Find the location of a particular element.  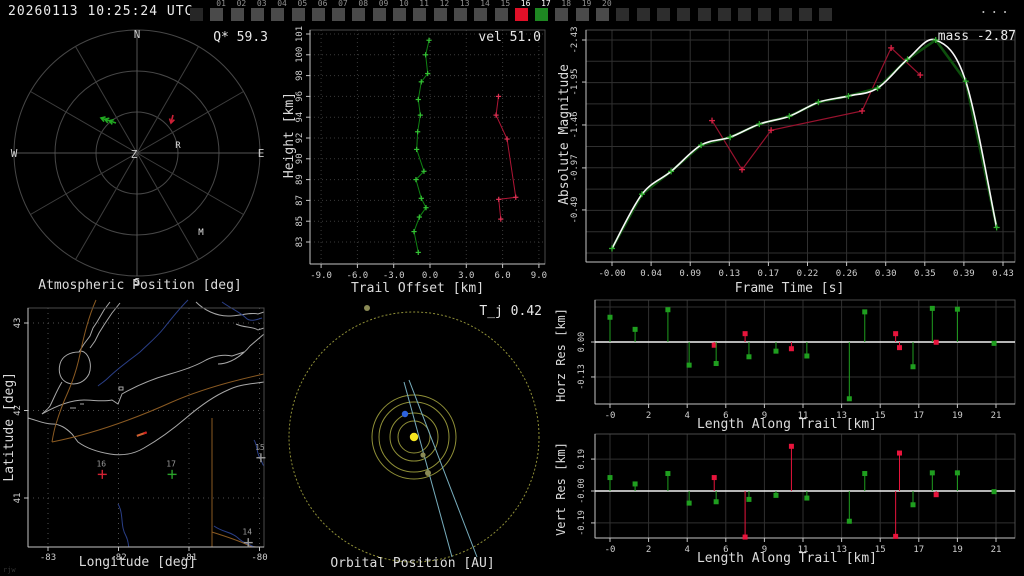

frame-number: 03 is located at coordinates (261, 4).